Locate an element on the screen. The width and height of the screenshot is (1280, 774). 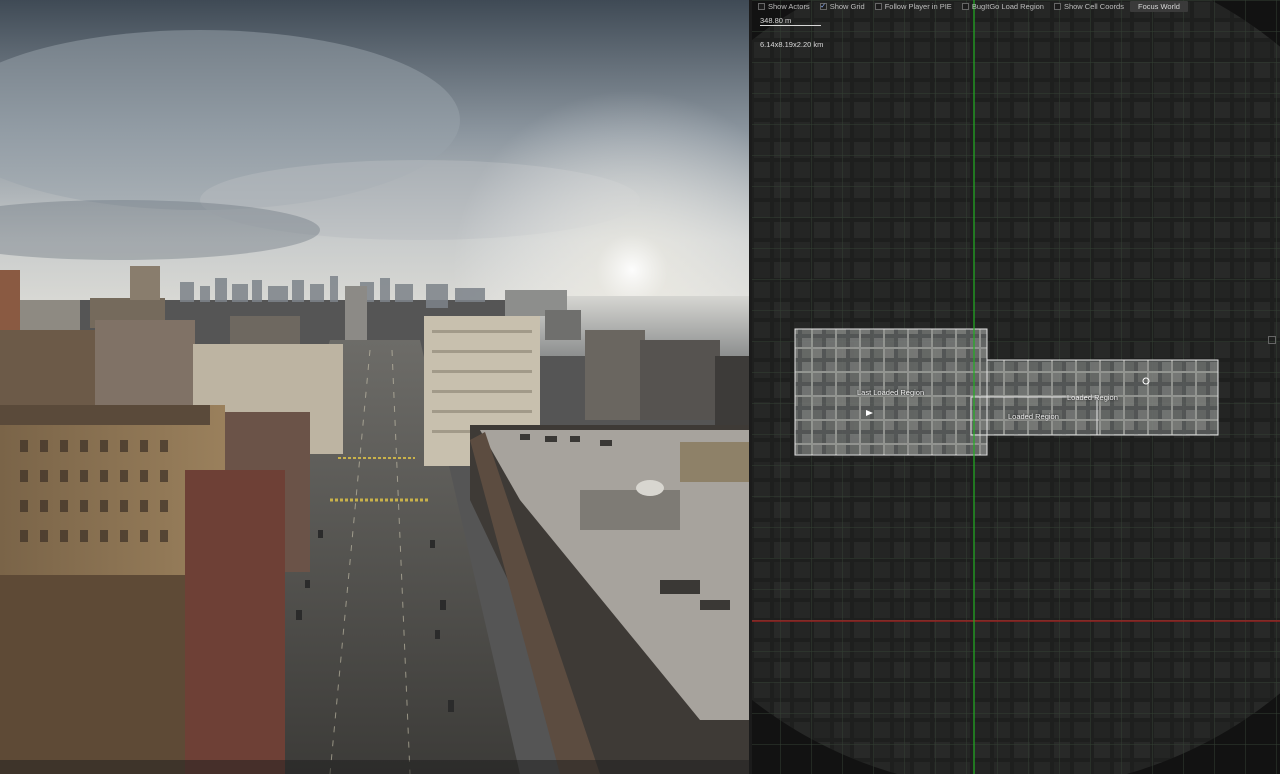
last-loaded-region-label: Last Loaded Region is located at coordinates (891, 392).